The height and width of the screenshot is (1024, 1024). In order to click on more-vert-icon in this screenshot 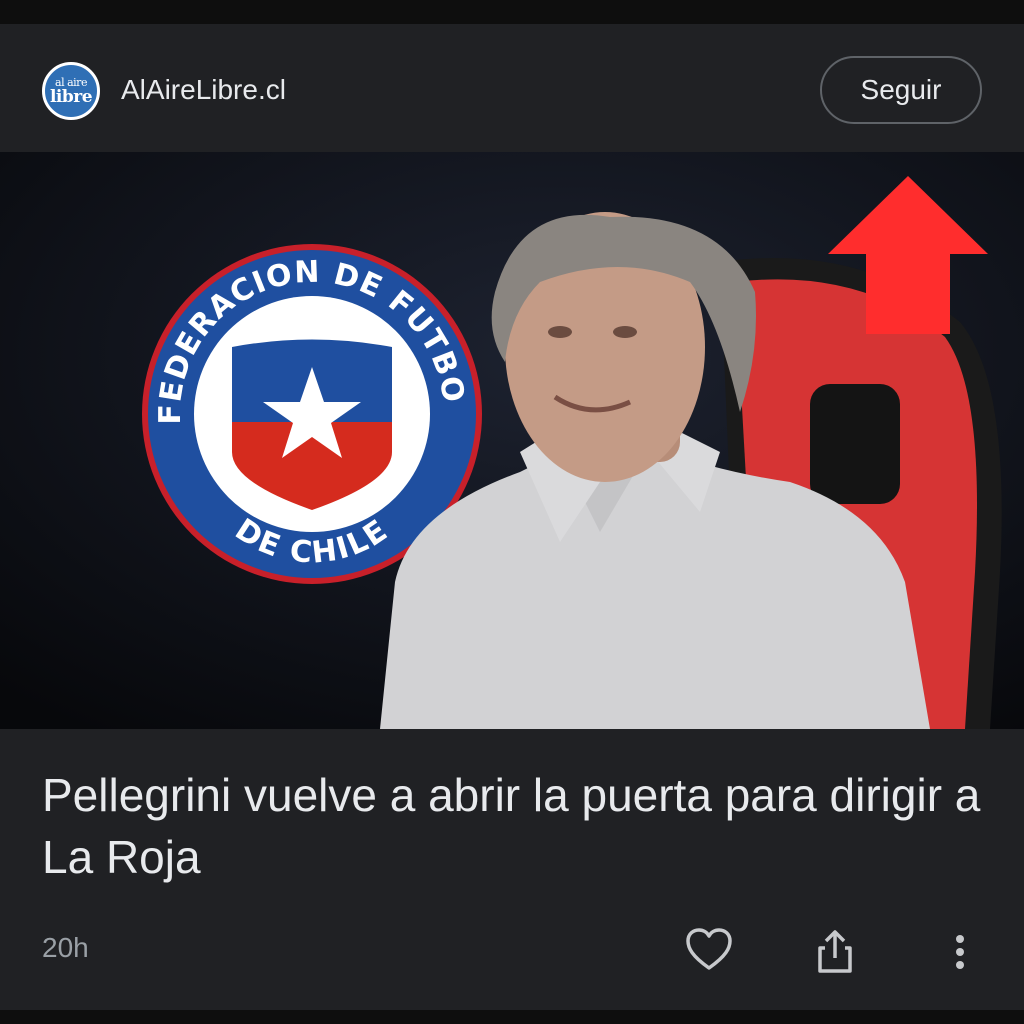, I will do `click(960, 952)`.